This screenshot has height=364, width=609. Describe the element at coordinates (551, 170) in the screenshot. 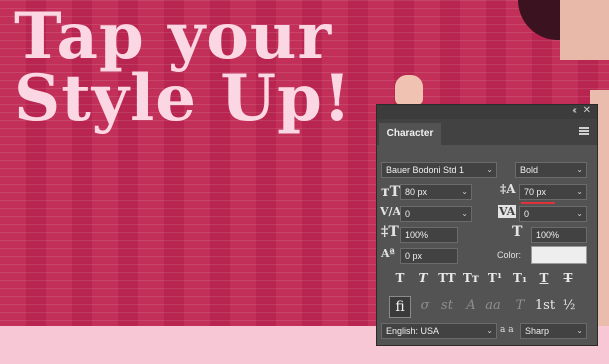

I see `font-style-select: Bold ⌄` at that location.